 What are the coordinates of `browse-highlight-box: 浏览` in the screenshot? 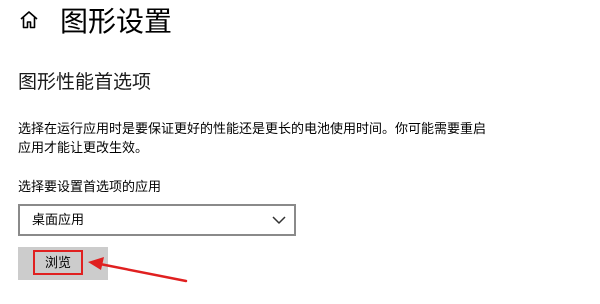 It's located at (58, 262).